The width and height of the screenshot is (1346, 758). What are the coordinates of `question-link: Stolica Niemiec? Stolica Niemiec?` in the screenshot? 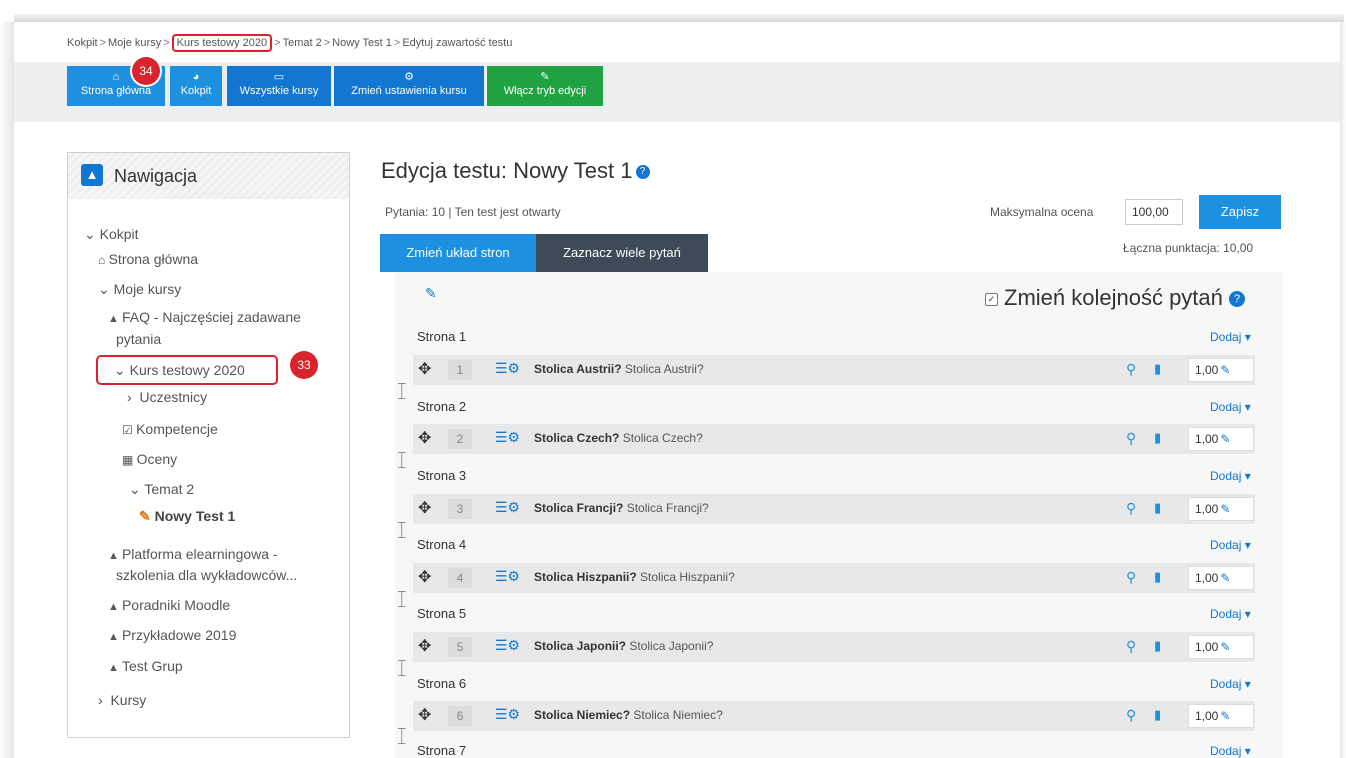 It's located at (628, 715).